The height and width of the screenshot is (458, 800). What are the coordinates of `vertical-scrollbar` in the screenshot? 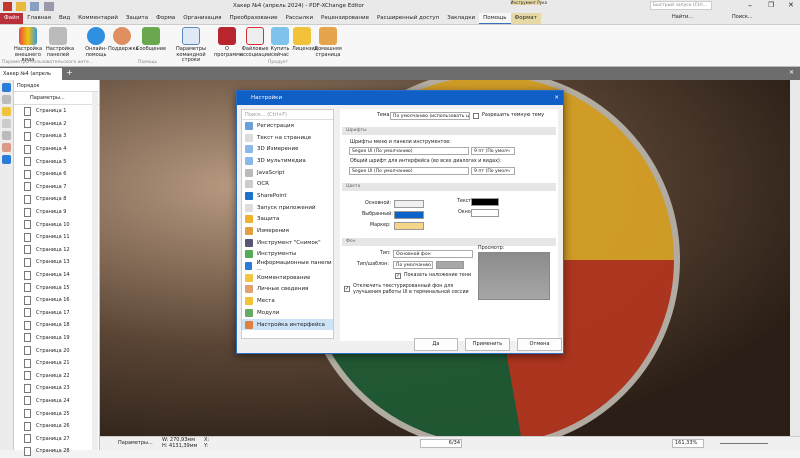 It's located at (795, 258).